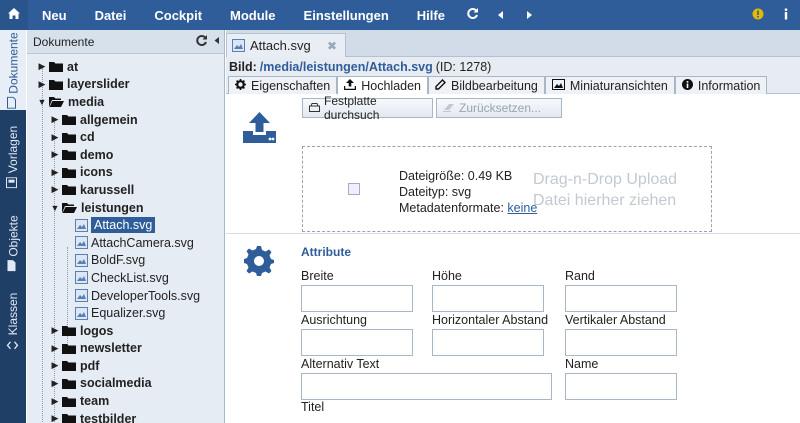 The width and height of the screenshot is (800, 423). I want to click on hoehe-input, so click(488, 298).